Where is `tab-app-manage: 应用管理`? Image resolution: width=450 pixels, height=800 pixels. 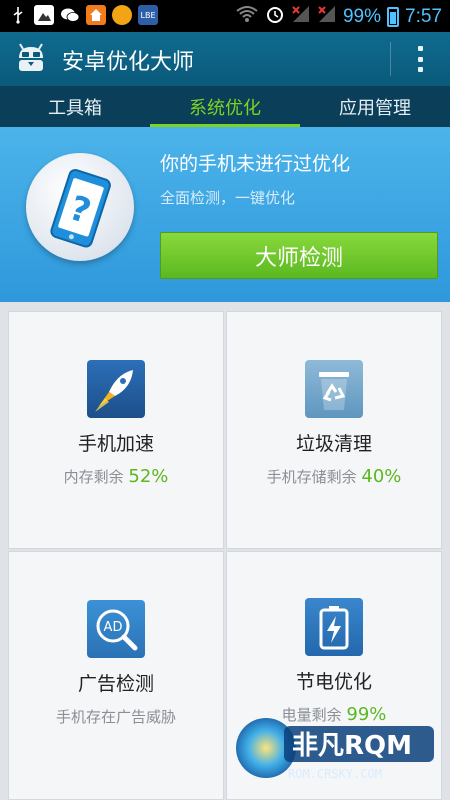 tab-app-manage: 应用管理 is located at coordinates (375, 106).